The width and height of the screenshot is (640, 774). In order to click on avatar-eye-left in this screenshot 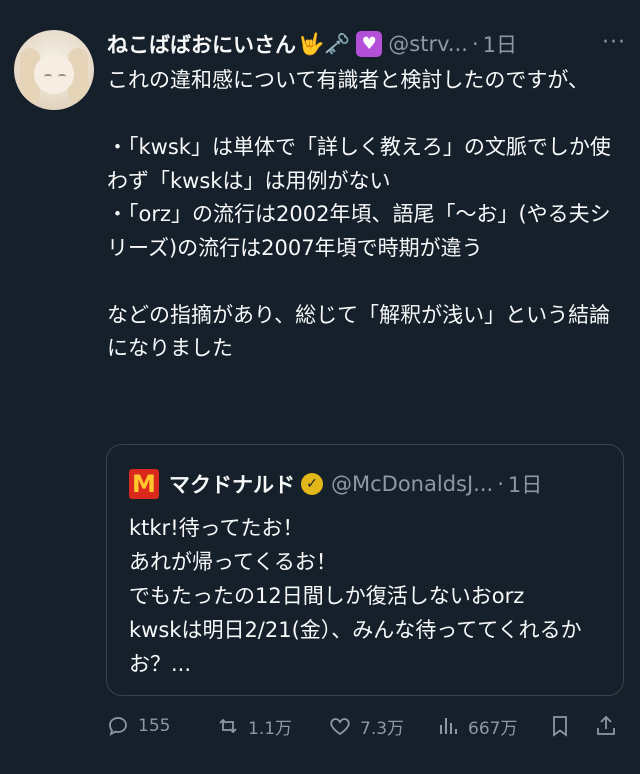, I will do `click(48, 76)`.